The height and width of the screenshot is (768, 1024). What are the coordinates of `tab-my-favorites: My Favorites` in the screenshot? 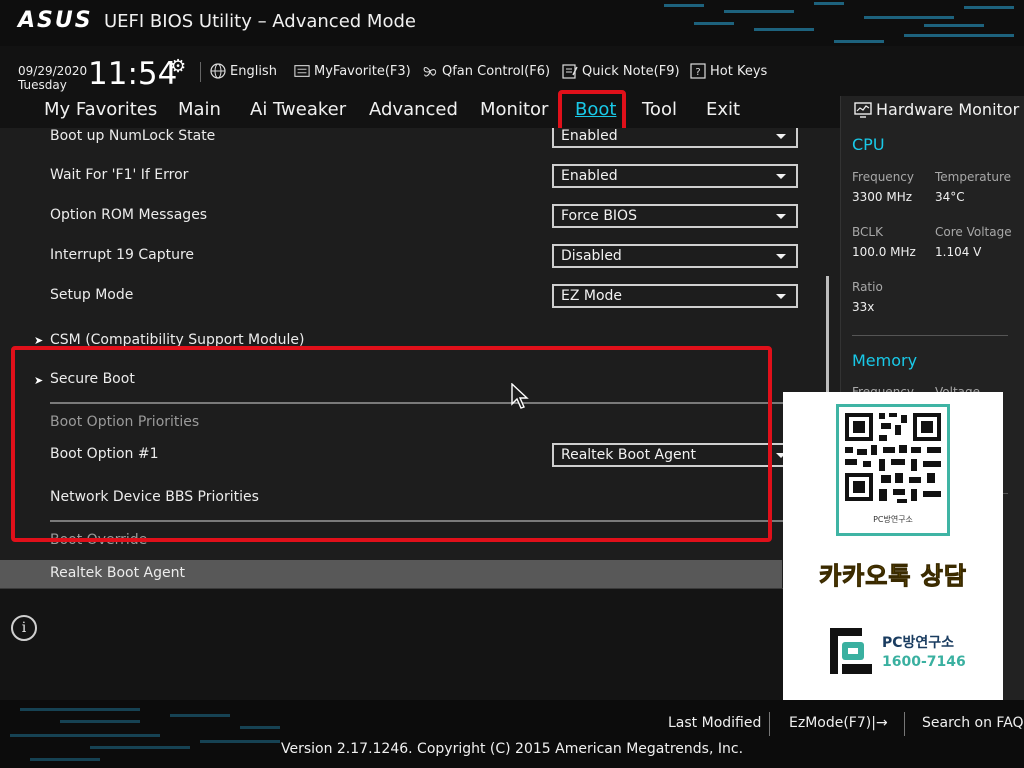 It's located at (100, 109).